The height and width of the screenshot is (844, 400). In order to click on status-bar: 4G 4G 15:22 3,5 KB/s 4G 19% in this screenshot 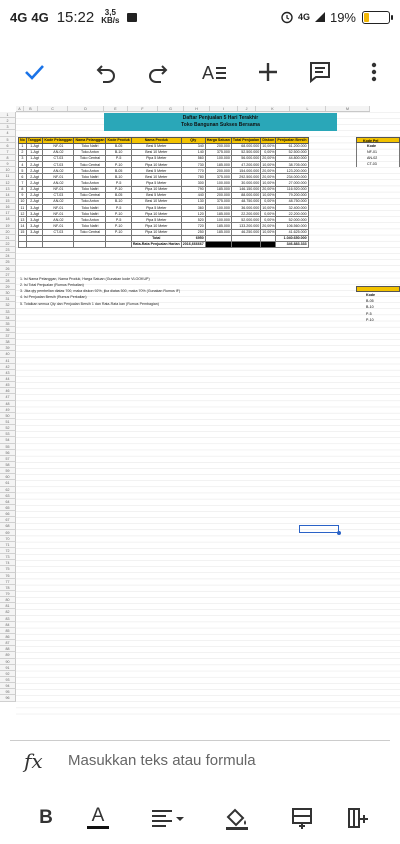, I will do `click(200, 17)`.